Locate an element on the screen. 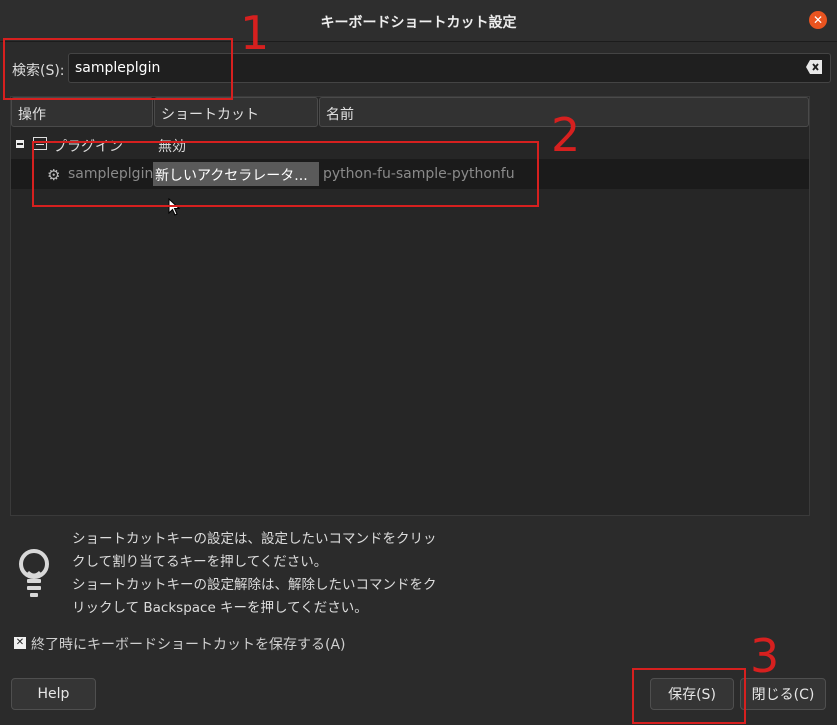 The width and height of the screenshot is (837, 725). title-bar: キーボードショートカット設定 ✕ is located at coordinates (418, 21).